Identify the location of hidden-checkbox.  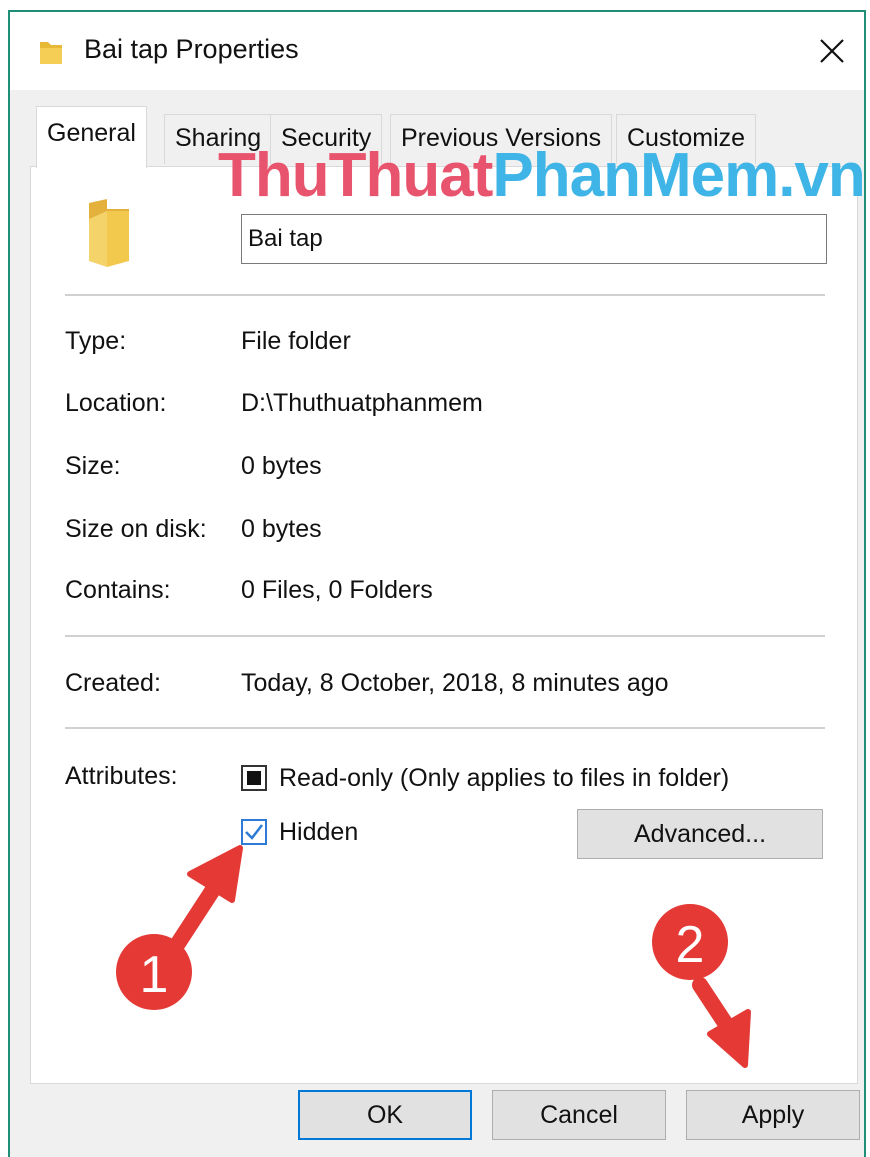
(254, 832).